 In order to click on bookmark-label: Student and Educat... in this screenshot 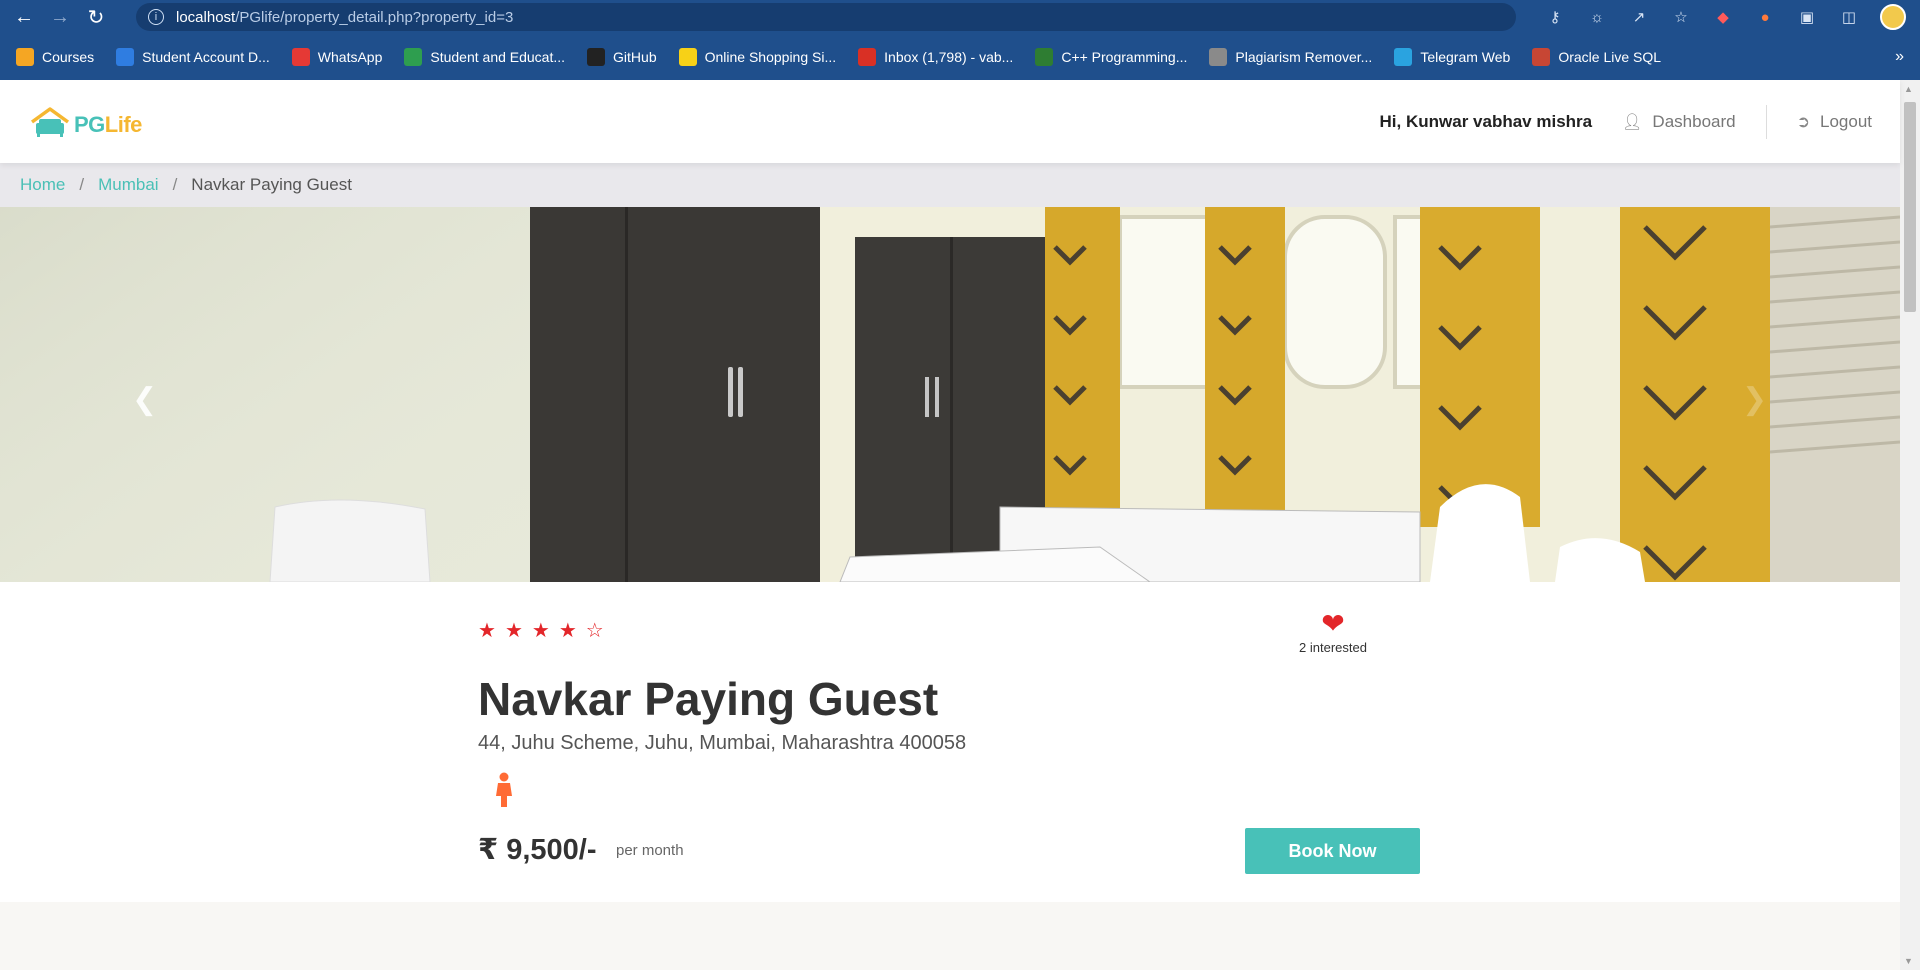, I will do `click(498, 57)`.